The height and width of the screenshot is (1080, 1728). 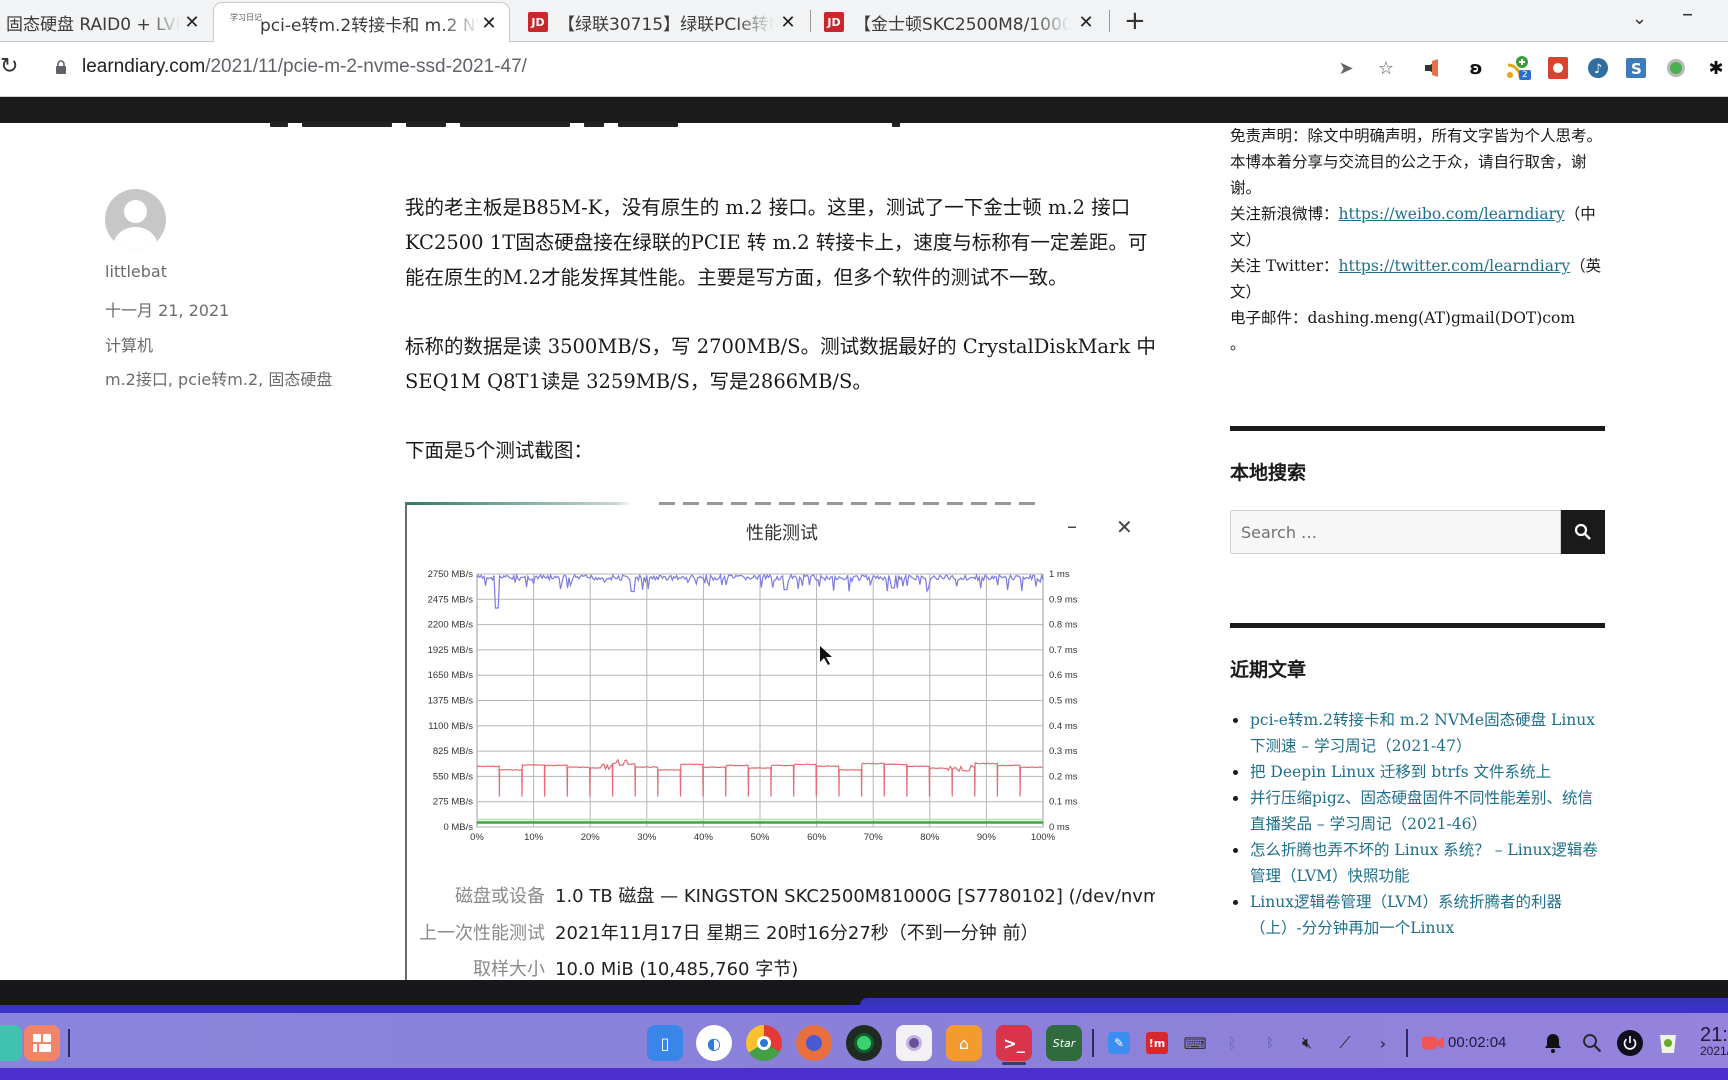 I want to click on tag-link: 固态硬盘, so click(x=300, y=379).